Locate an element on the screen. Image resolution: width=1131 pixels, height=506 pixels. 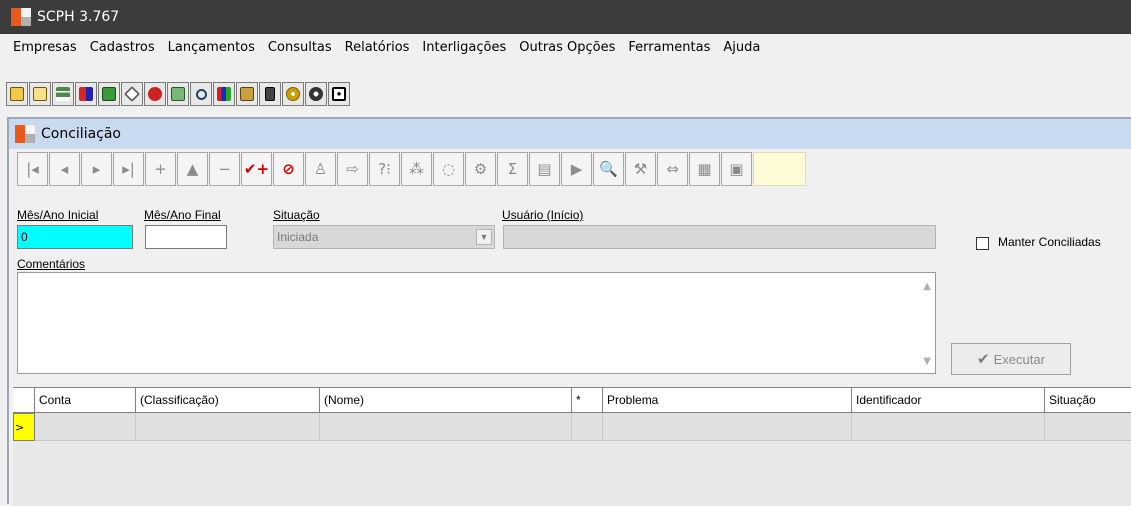
menu-relatorios: Relatórios is located at coordinates (377, 47).